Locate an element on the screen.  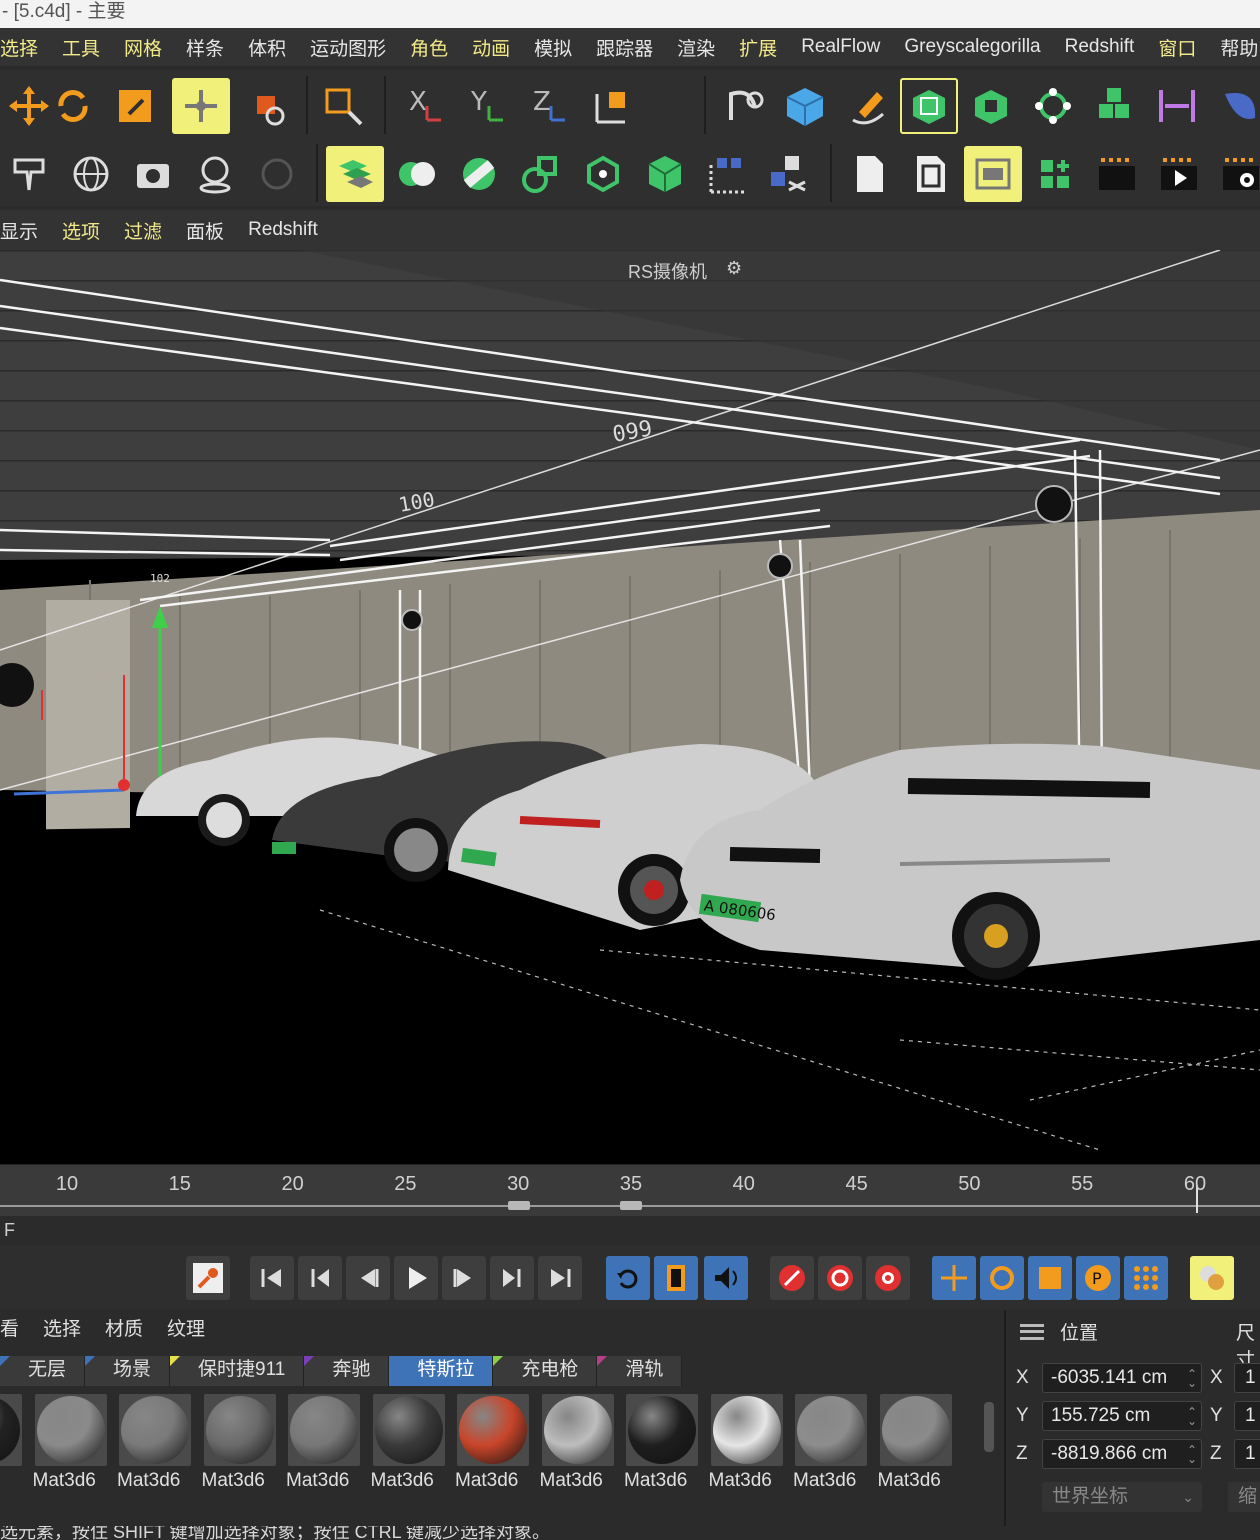
array-button is located at coordinates (603, 174).